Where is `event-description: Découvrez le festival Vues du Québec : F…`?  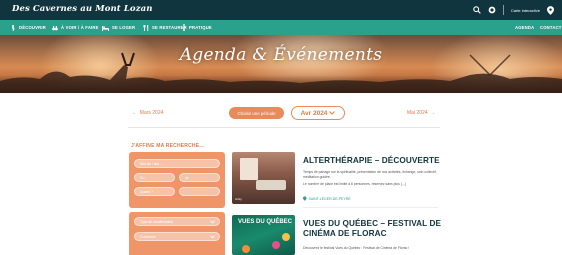
event-description: Découvrez le festival Vues du Québec : F… is located at coordinates (356, 248).